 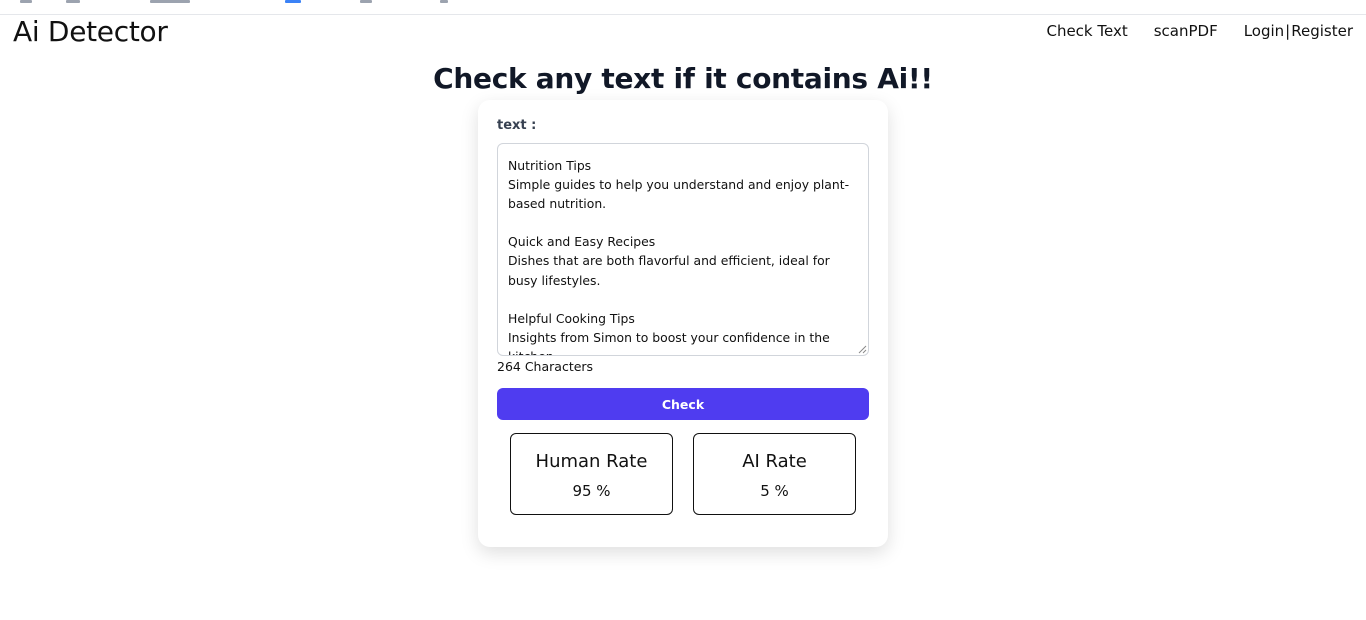 What do you see at coordinates (862, 349) in the screenshot?
I see `resize-handle-icon` at bounding box center [862, 349].